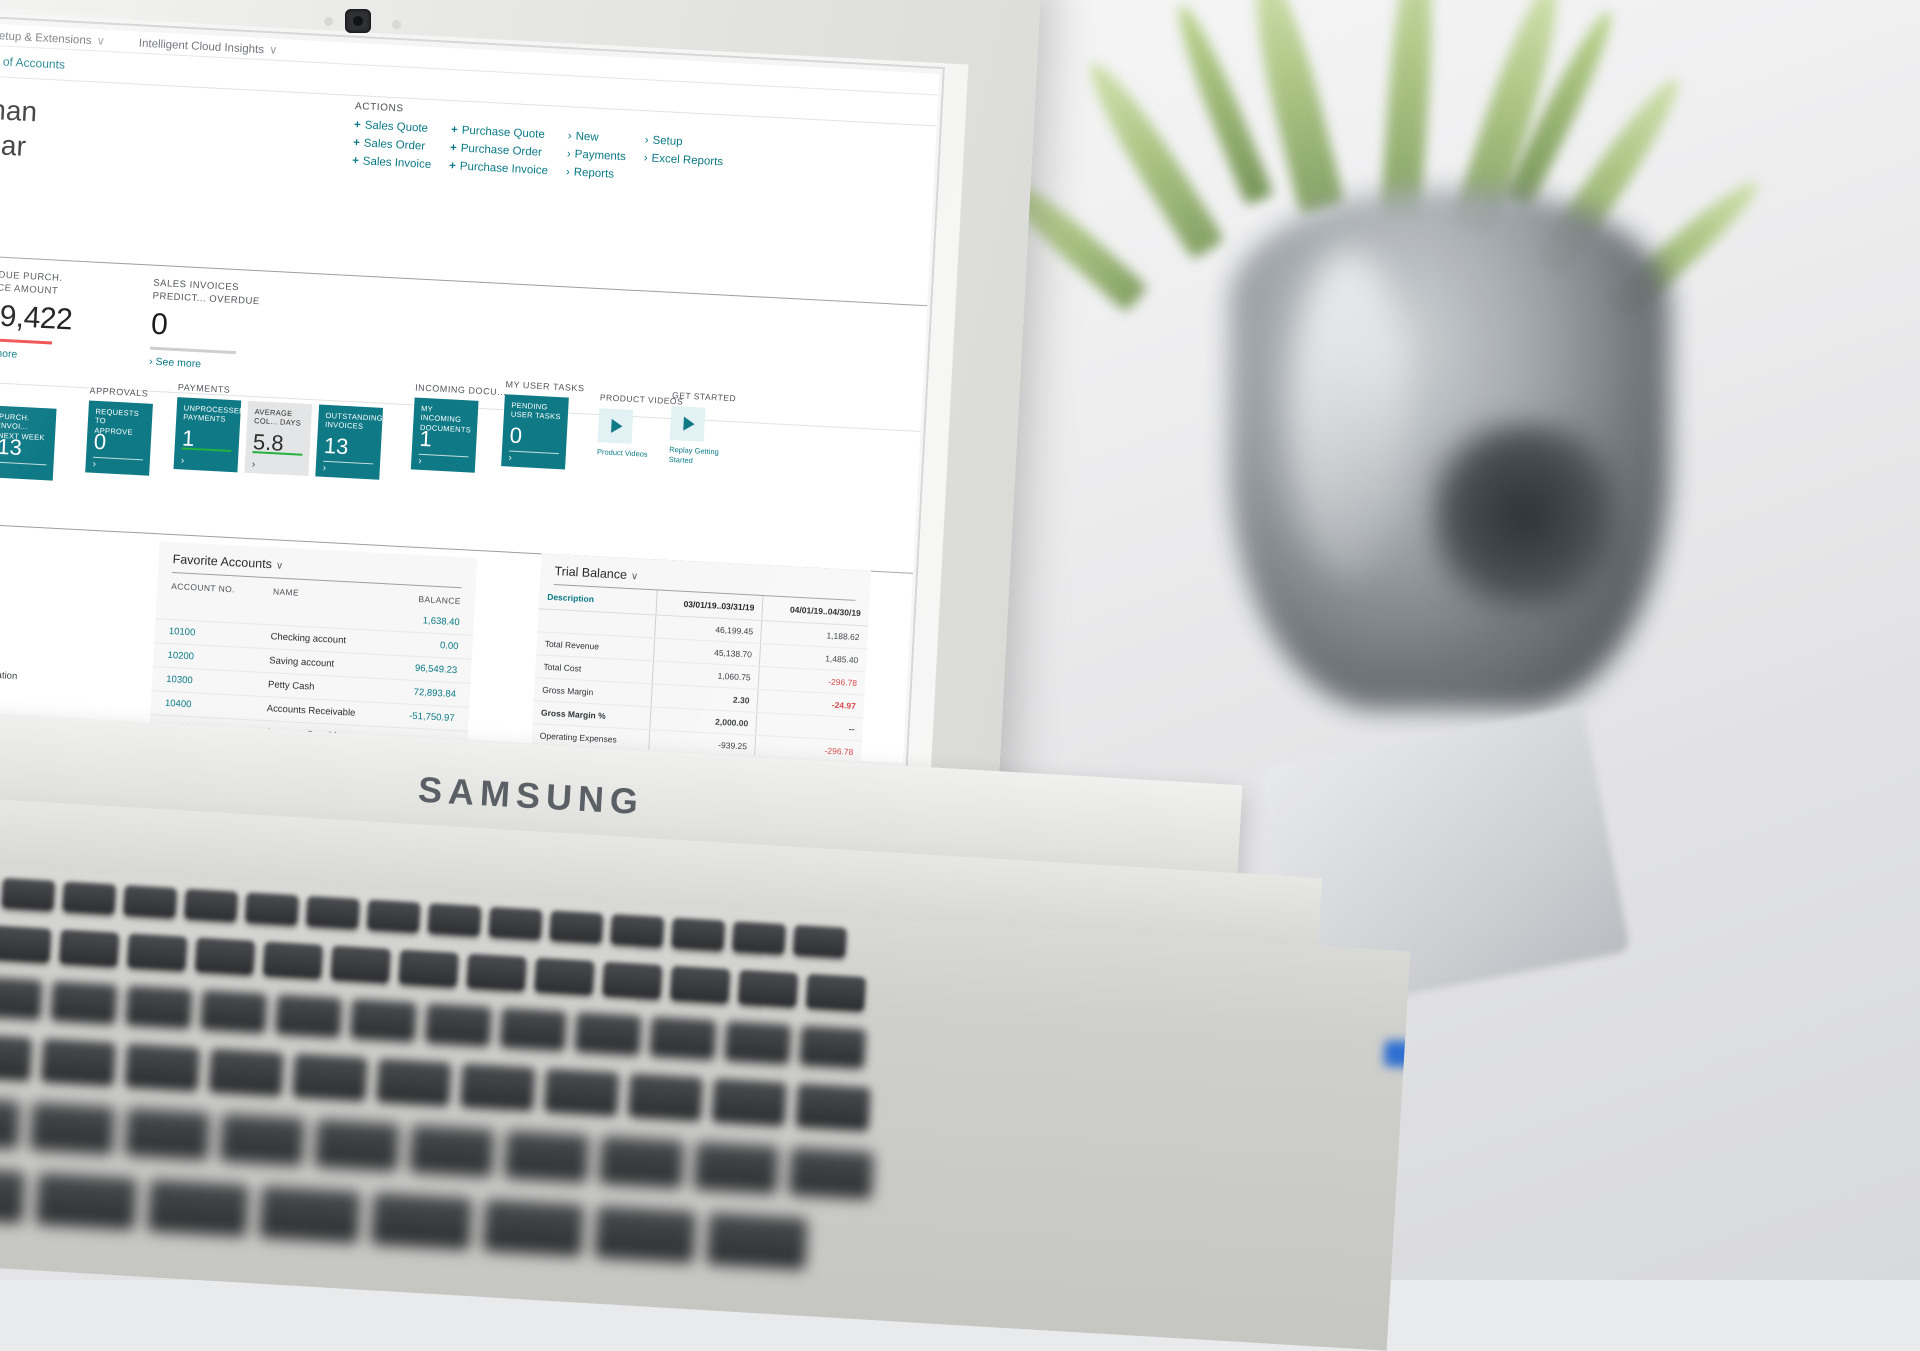  I want to click on webcam-icon, so click(358, 21).